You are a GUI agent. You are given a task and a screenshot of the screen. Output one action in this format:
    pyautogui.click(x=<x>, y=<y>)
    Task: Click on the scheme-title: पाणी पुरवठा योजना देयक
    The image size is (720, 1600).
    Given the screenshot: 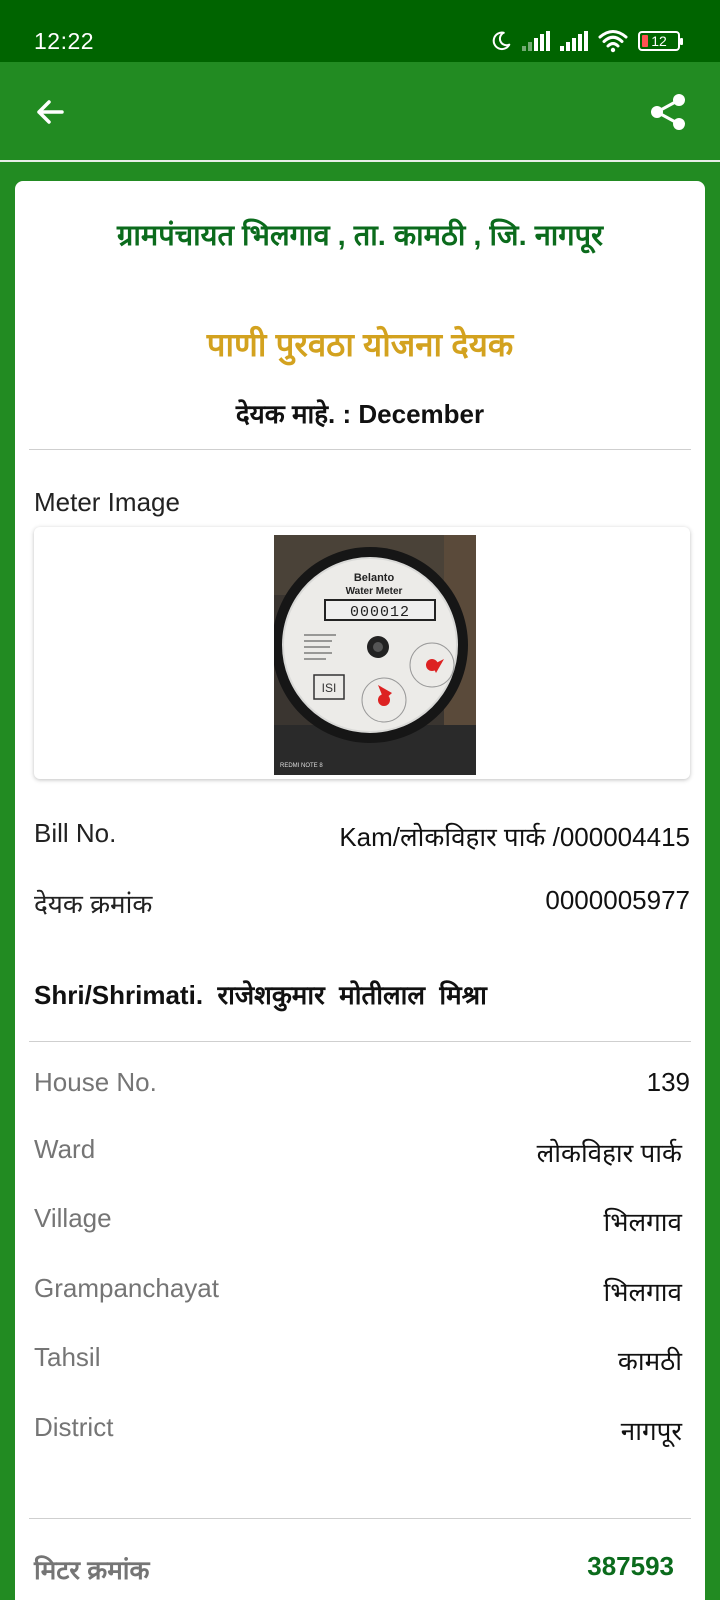 What is the action you would take?
    pyautogui.click(x=360, y=344)
    